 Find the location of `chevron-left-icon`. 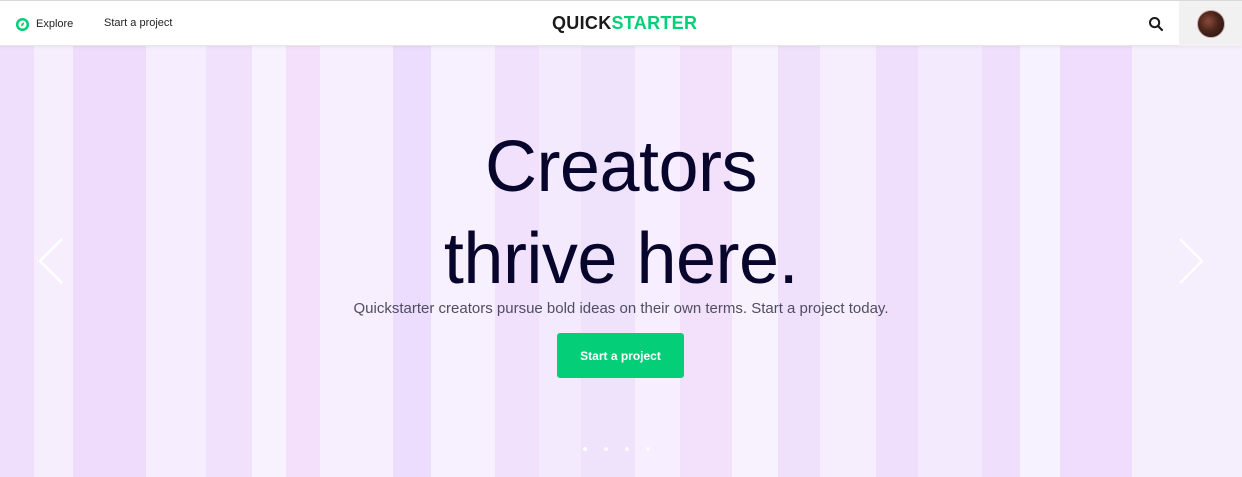

chevron-left-icon is located at coordinates (50, 261).